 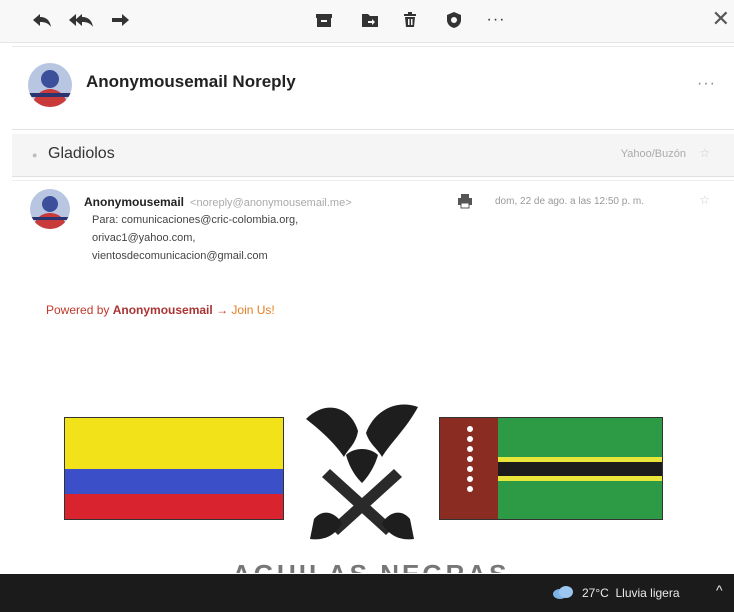 I want to click on weather-condition: Lluvia ligera, so click(x=647, y=593).